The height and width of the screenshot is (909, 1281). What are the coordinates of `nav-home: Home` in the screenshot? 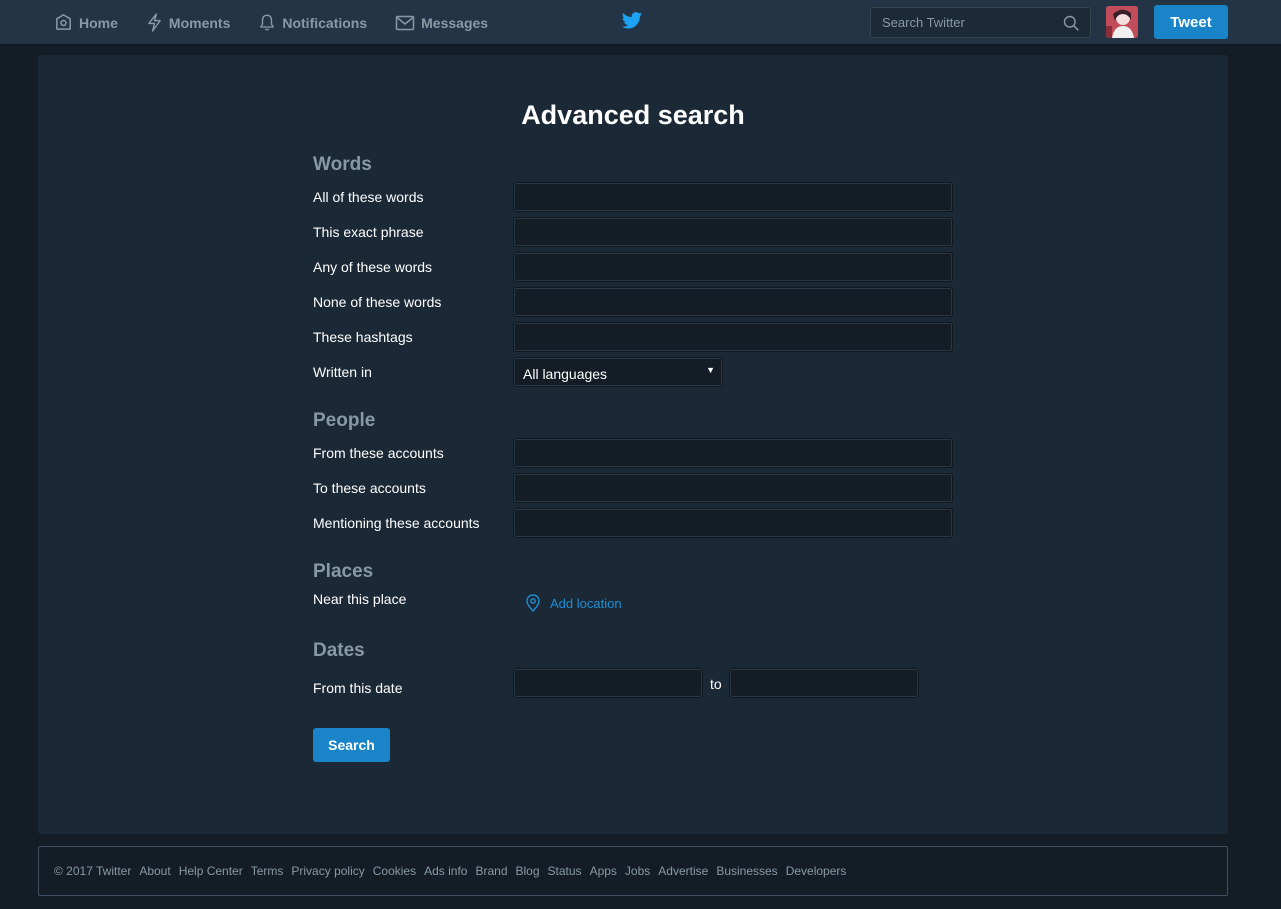 It's located at (86, 22).